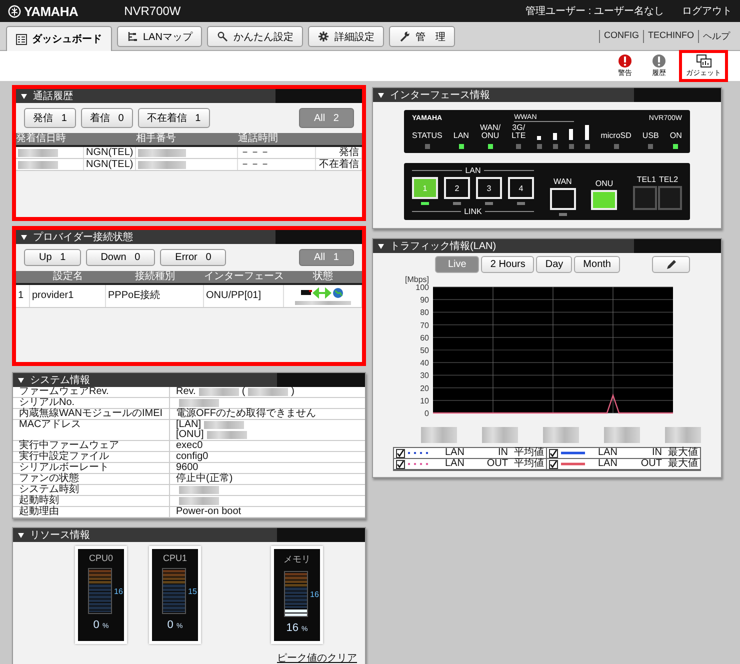 This screenshot has height=664, width=740. What do you see at coordinates (258, 139) in the screenshot?
I see `column-header: 通話時間` at bounding box center [258, 139].